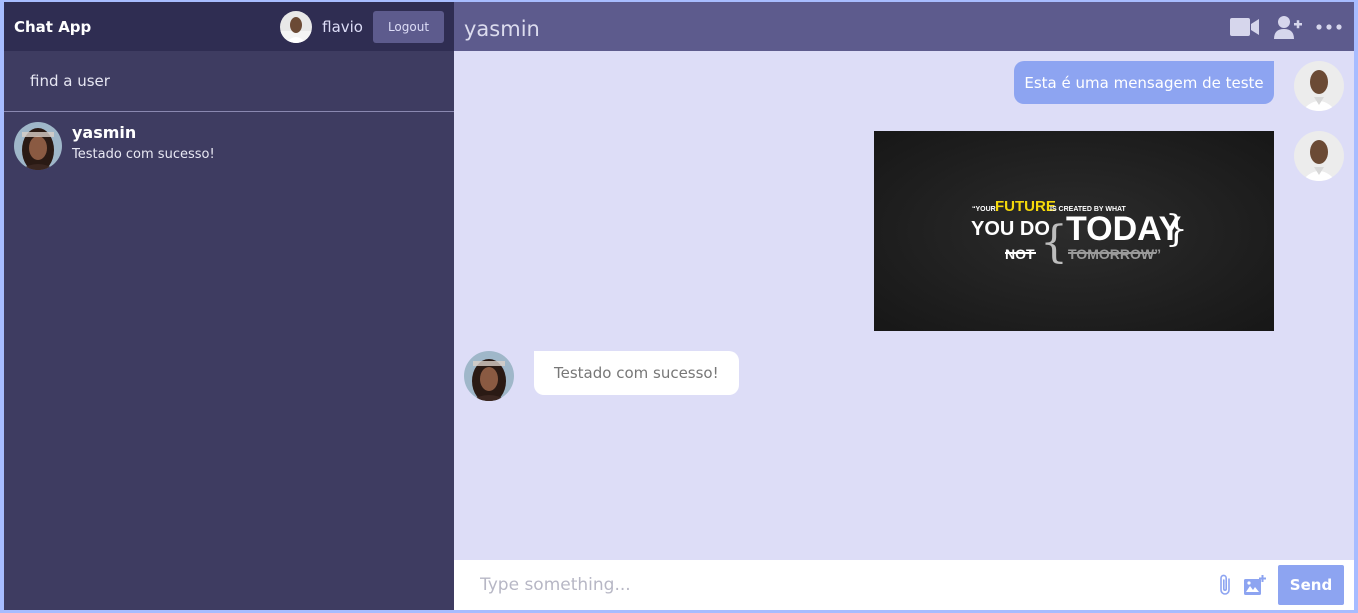  I want to click on search-user-input, so click(229, 81).